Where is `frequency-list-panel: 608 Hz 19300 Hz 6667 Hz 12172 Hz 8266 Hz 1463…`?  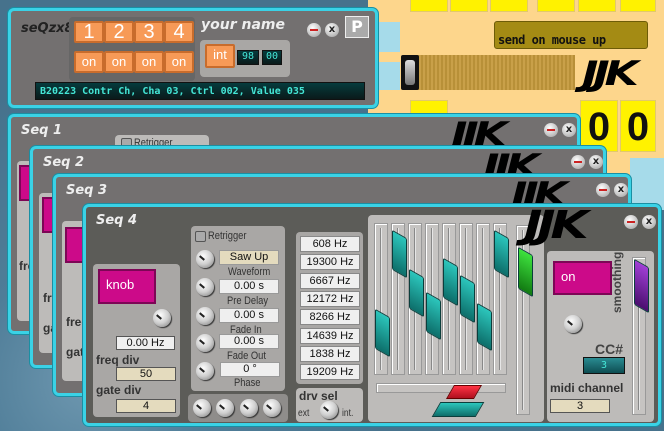 frequency-list-panel: 608 Hz 19300 Hz 6667 Hz 12172 Hz 8266 Hz 1463… is located at coordinates (329, 308).